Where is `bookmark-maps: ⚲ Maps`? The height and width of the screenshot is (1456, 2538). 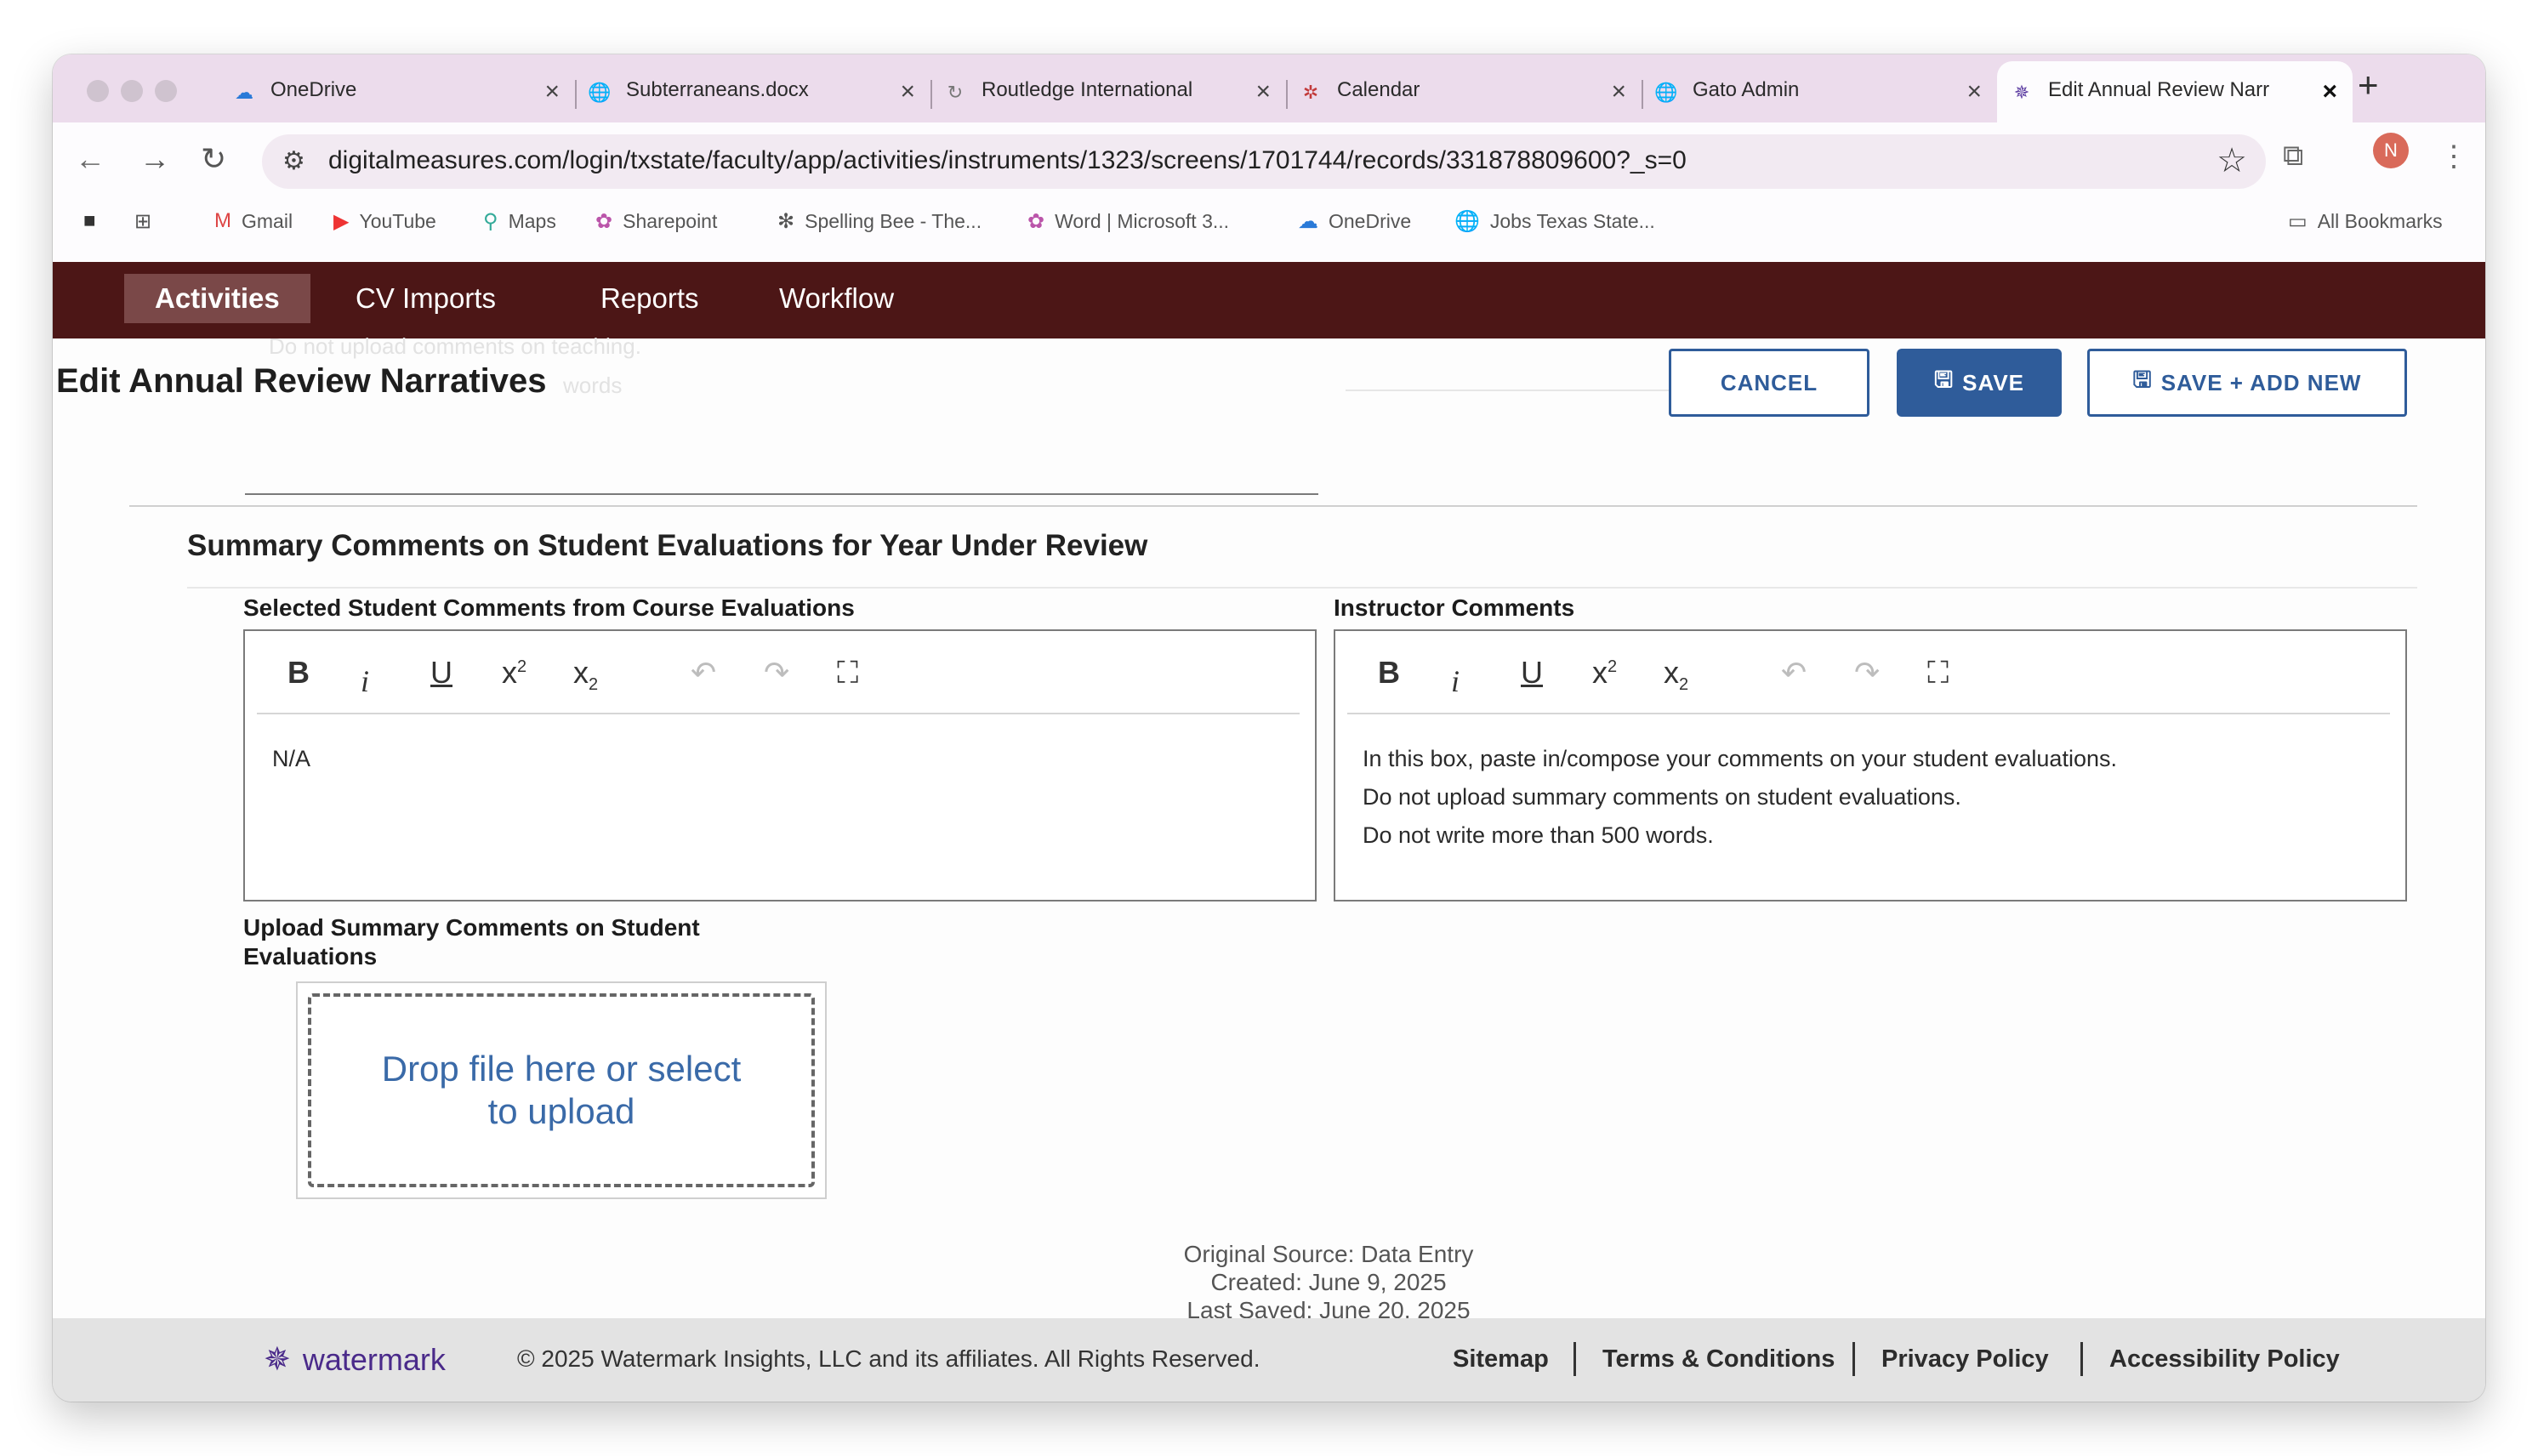 bookmark-maps: ⚲ Maps is located at coordinates (519, 221).